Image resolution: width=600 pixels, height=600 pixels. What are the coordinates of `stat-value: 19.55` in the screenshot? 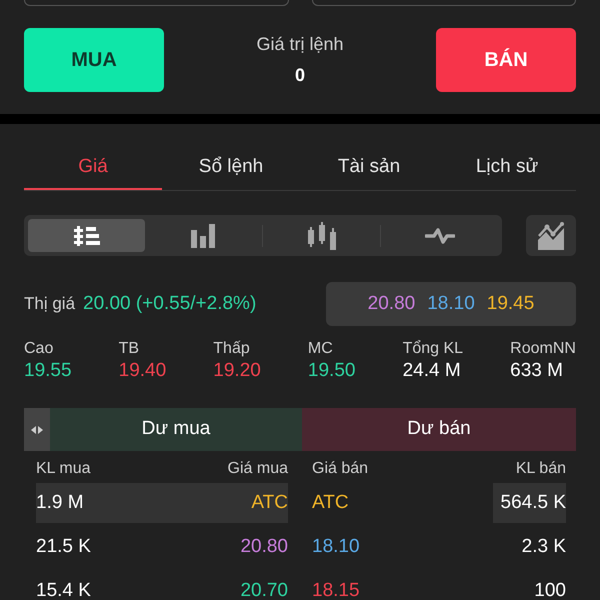 It's located at (48, 371).